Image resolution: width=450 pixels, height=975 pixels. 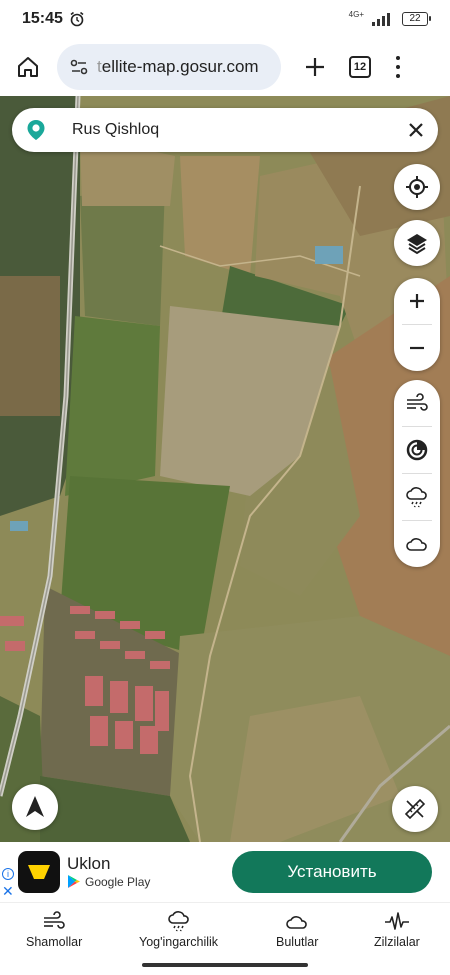 What do you see at coordinates (225, 965) in the screenshot?
I see `gesture-handle` at bounding box center [225, 965].